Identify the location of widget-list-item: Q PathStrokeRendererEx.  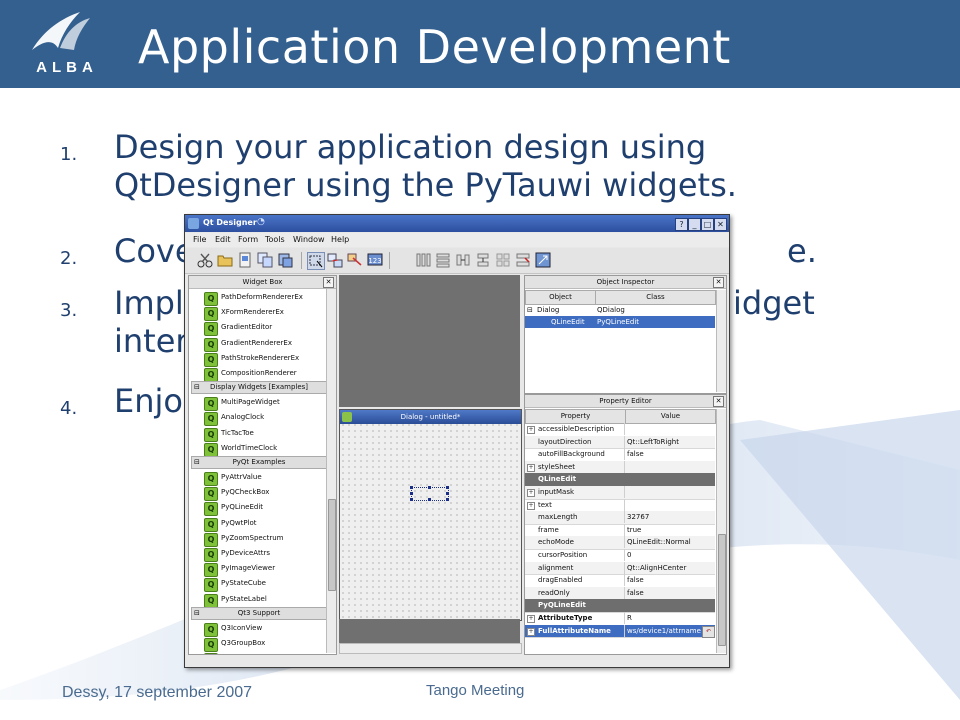
(257, 359).